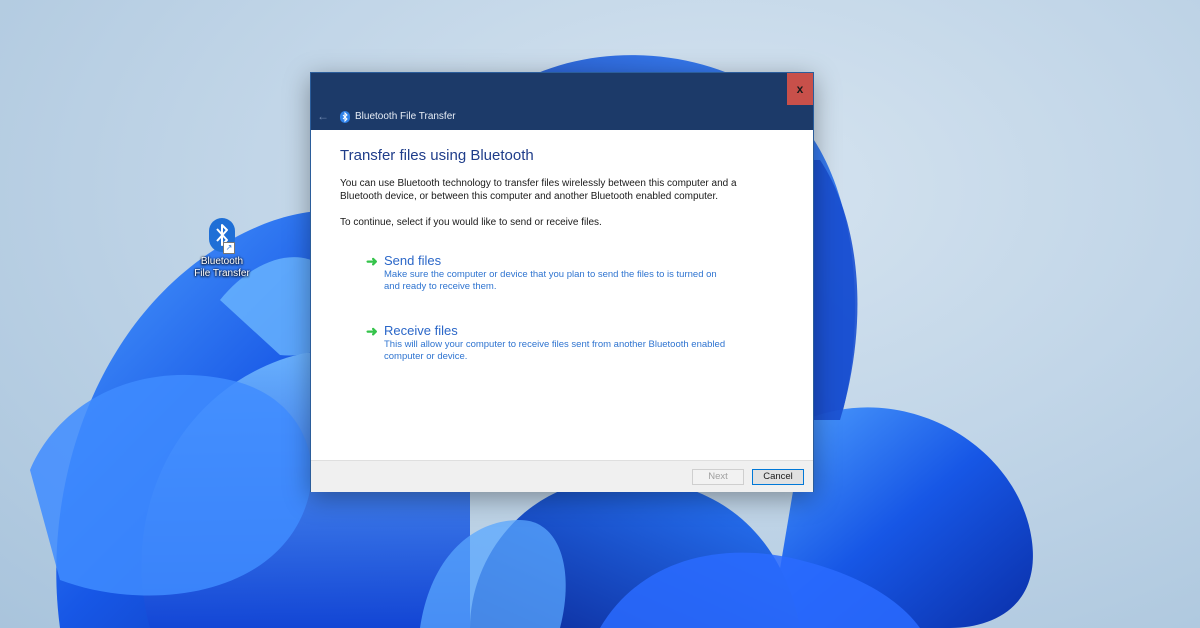 The width and height of the screenshot is (1200, 628). I want to click on receive-files-link: Receive files, so click(421, 330).